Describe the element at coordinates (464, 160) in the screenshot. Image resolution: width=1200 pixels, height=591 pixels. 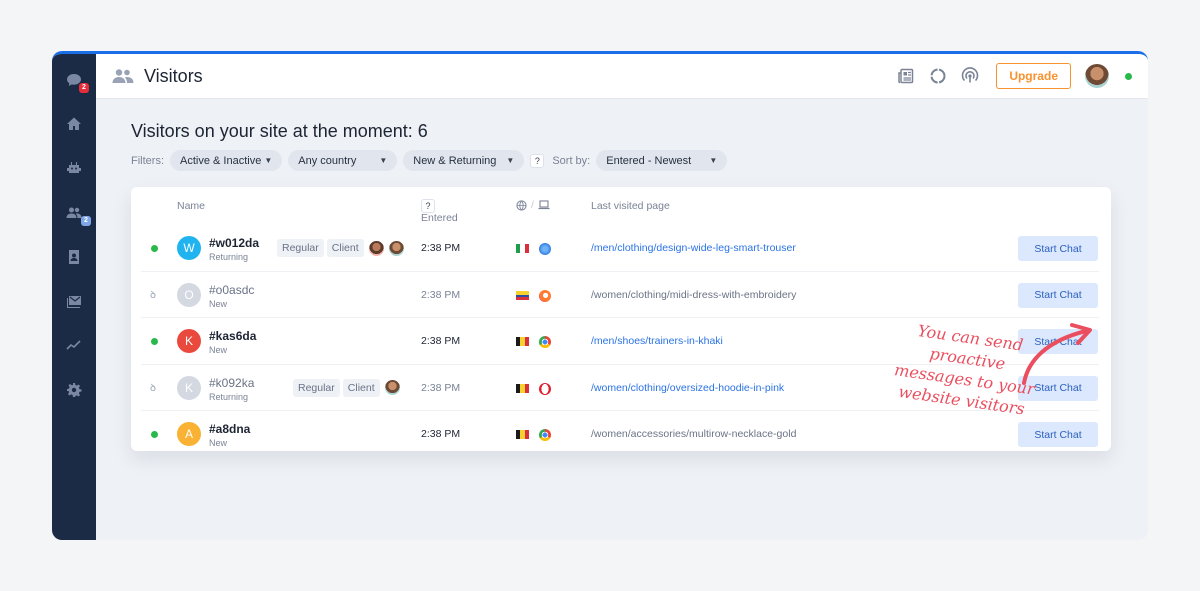
I see `filter-visitor-type-dropdown: New & Returning ▼` at that location.